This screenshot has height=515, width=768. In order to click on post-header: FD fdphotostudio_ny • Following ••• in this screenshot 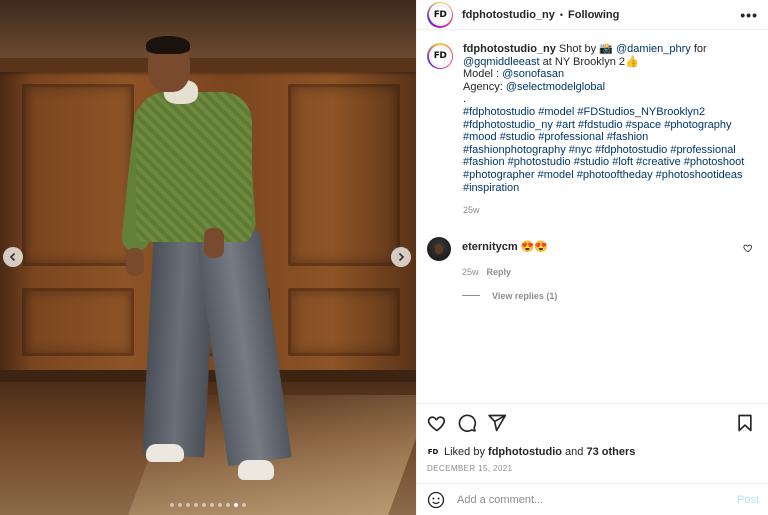, I will do `click(592, 15)`.